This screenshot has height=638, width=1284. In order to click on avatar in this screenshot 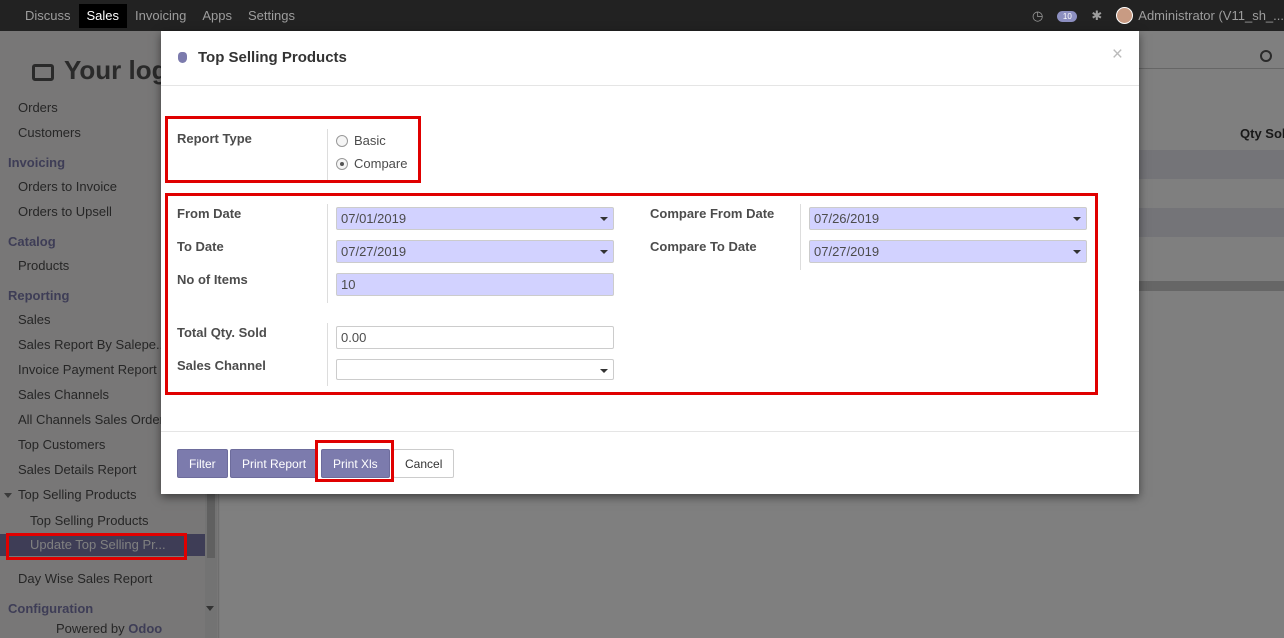, I will do `click(1125, 15)`.